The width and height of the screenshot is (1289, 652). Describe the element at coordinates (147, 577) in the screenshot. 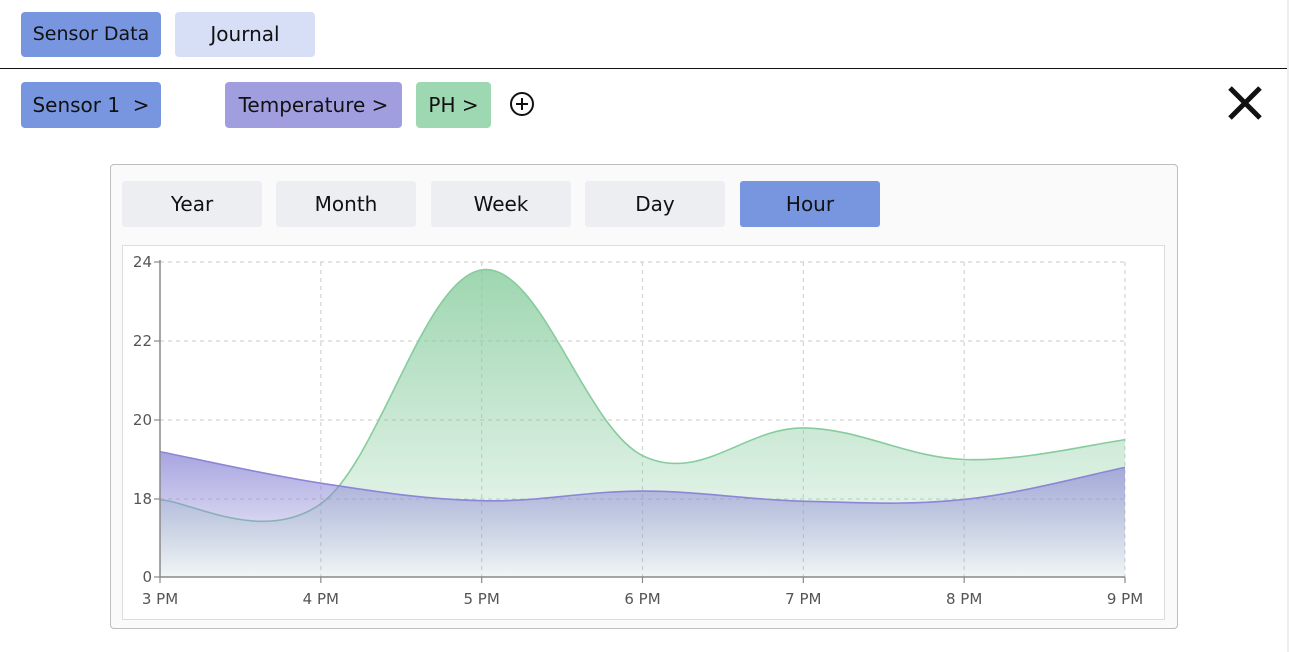

I see `y-tick-label: 0` at that location.